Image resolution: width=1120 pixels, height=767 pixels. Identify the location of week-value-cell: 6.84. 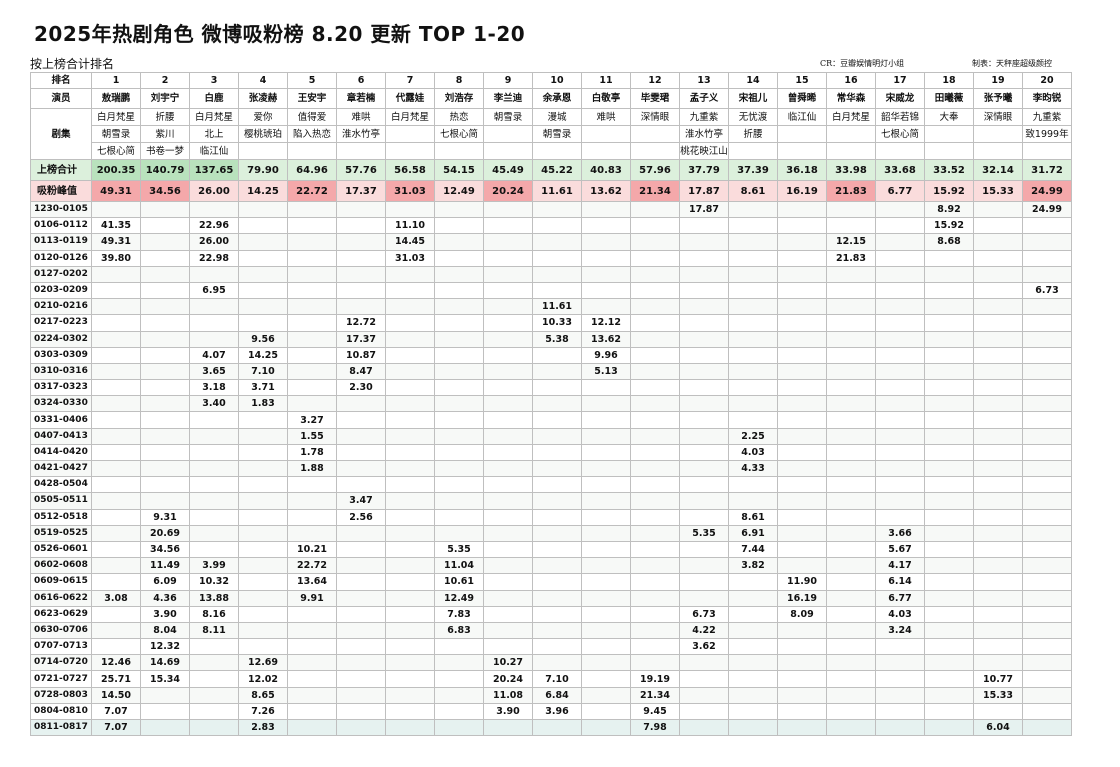
(557, 695).